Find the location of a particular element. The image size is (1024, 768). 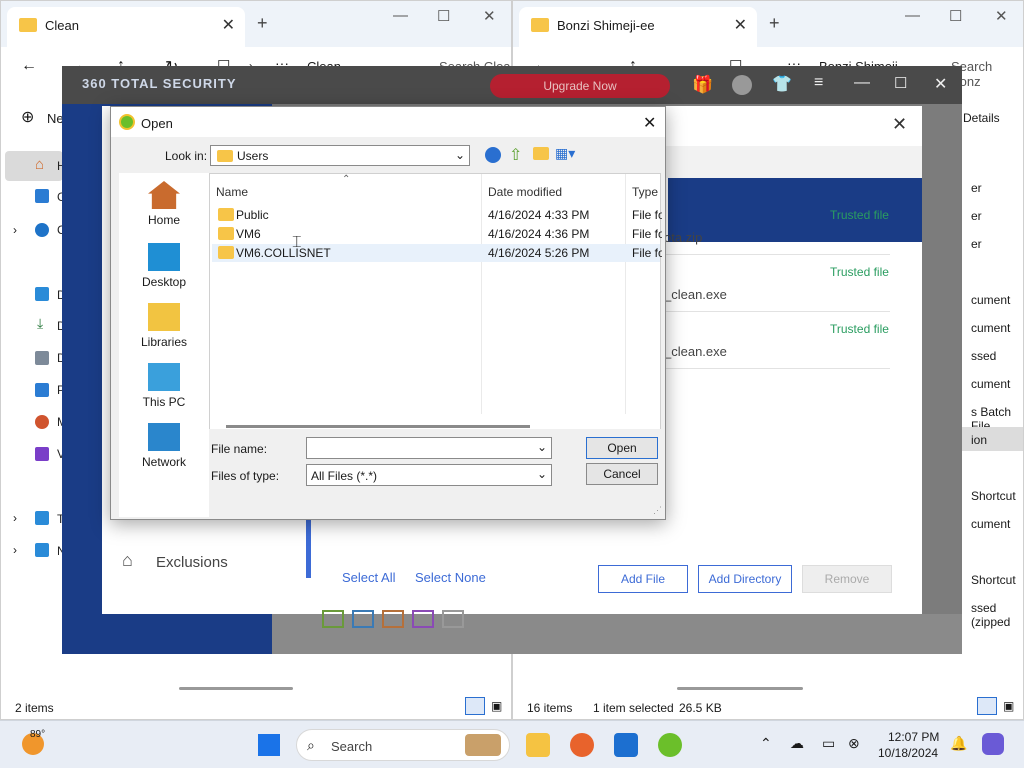

network-status-icon: ☁ is located at coordinates (797, 743).